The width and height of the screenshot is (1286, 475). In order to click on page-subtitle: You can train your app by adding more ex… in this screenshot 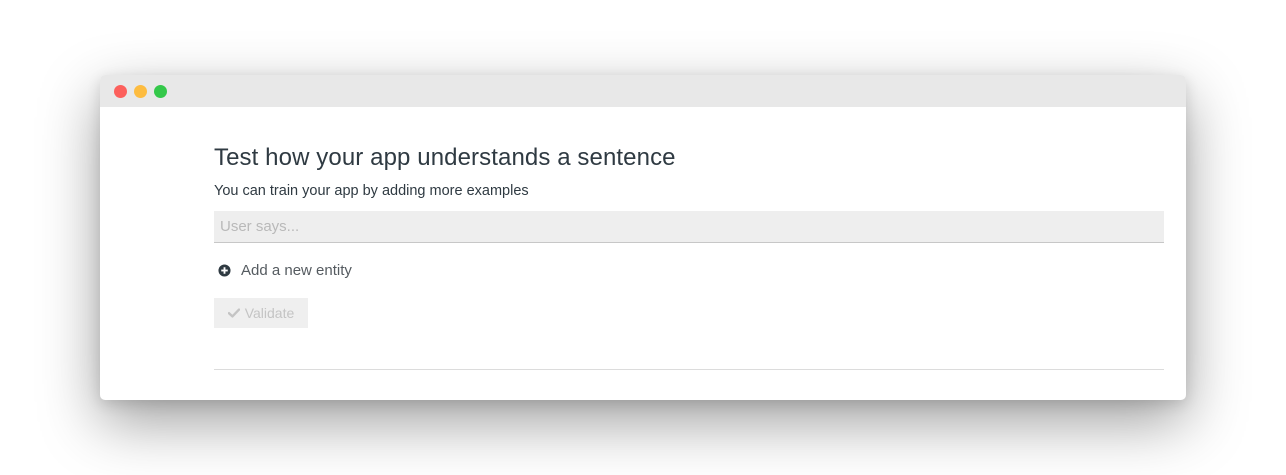, I will do `click(371, 191)`.